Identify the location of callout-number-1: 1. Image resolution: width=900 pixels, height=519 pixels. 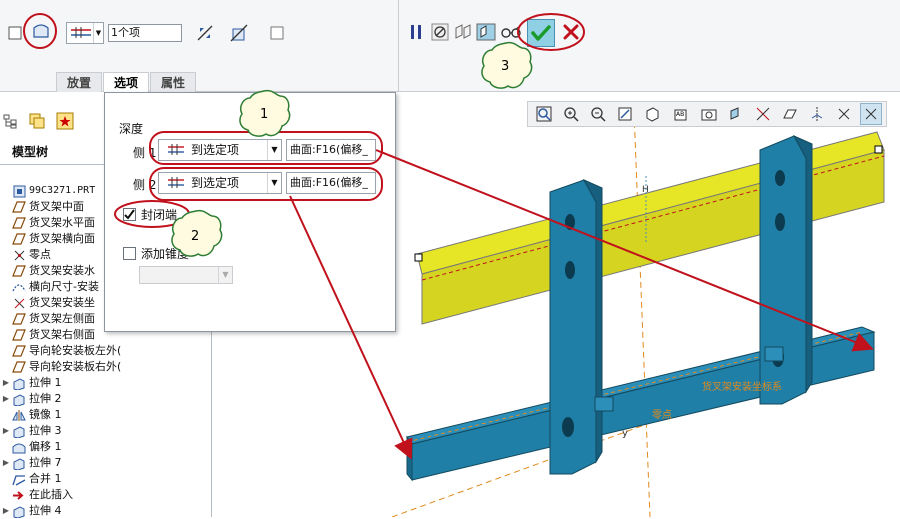
(264, 114).